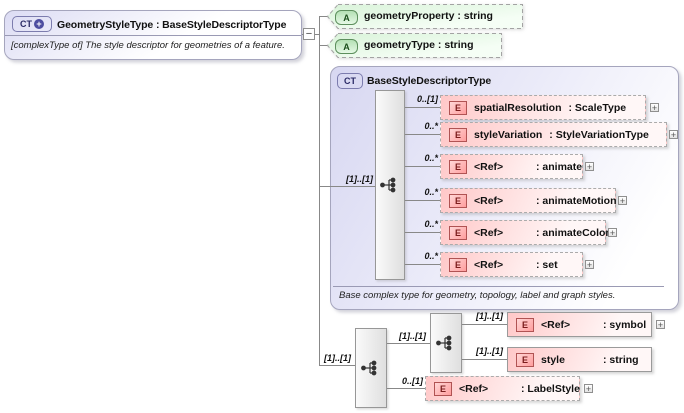 This screenshot has height=413, width=684. What do you see at coordinates (579, 359) in the screenshot?
I see `element-style: E style : string` at bounding box center [579, 359].